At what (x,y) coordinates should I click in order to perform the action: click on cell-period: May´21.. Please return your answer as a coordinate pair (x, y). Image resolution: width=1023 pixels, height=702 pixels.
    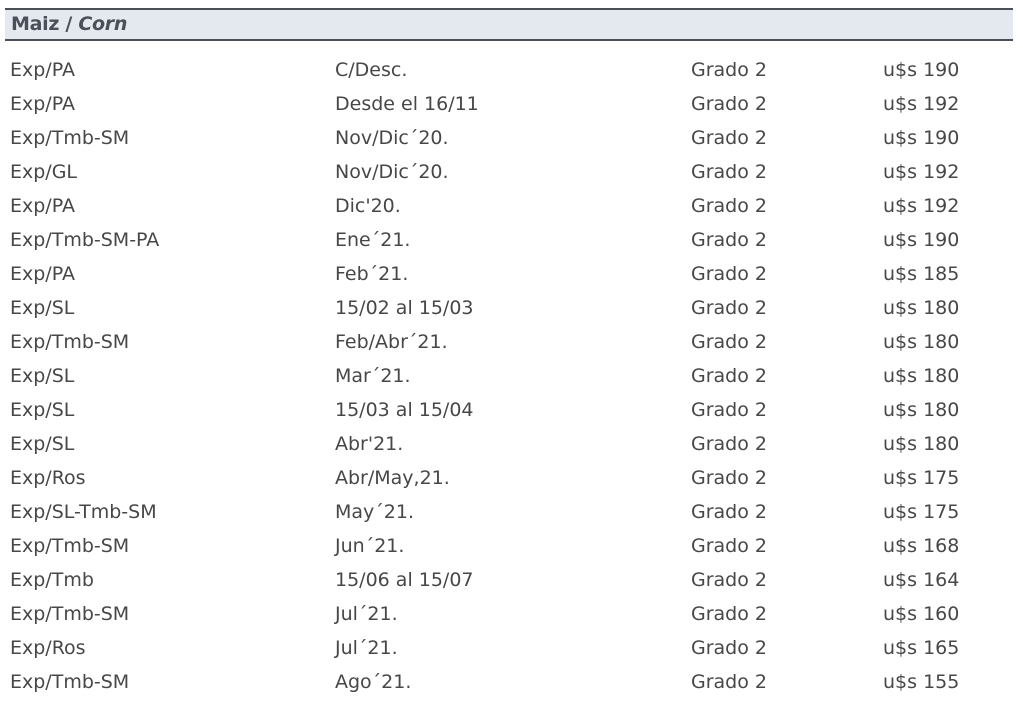
    Looking at the image, I should click on (374, 512).